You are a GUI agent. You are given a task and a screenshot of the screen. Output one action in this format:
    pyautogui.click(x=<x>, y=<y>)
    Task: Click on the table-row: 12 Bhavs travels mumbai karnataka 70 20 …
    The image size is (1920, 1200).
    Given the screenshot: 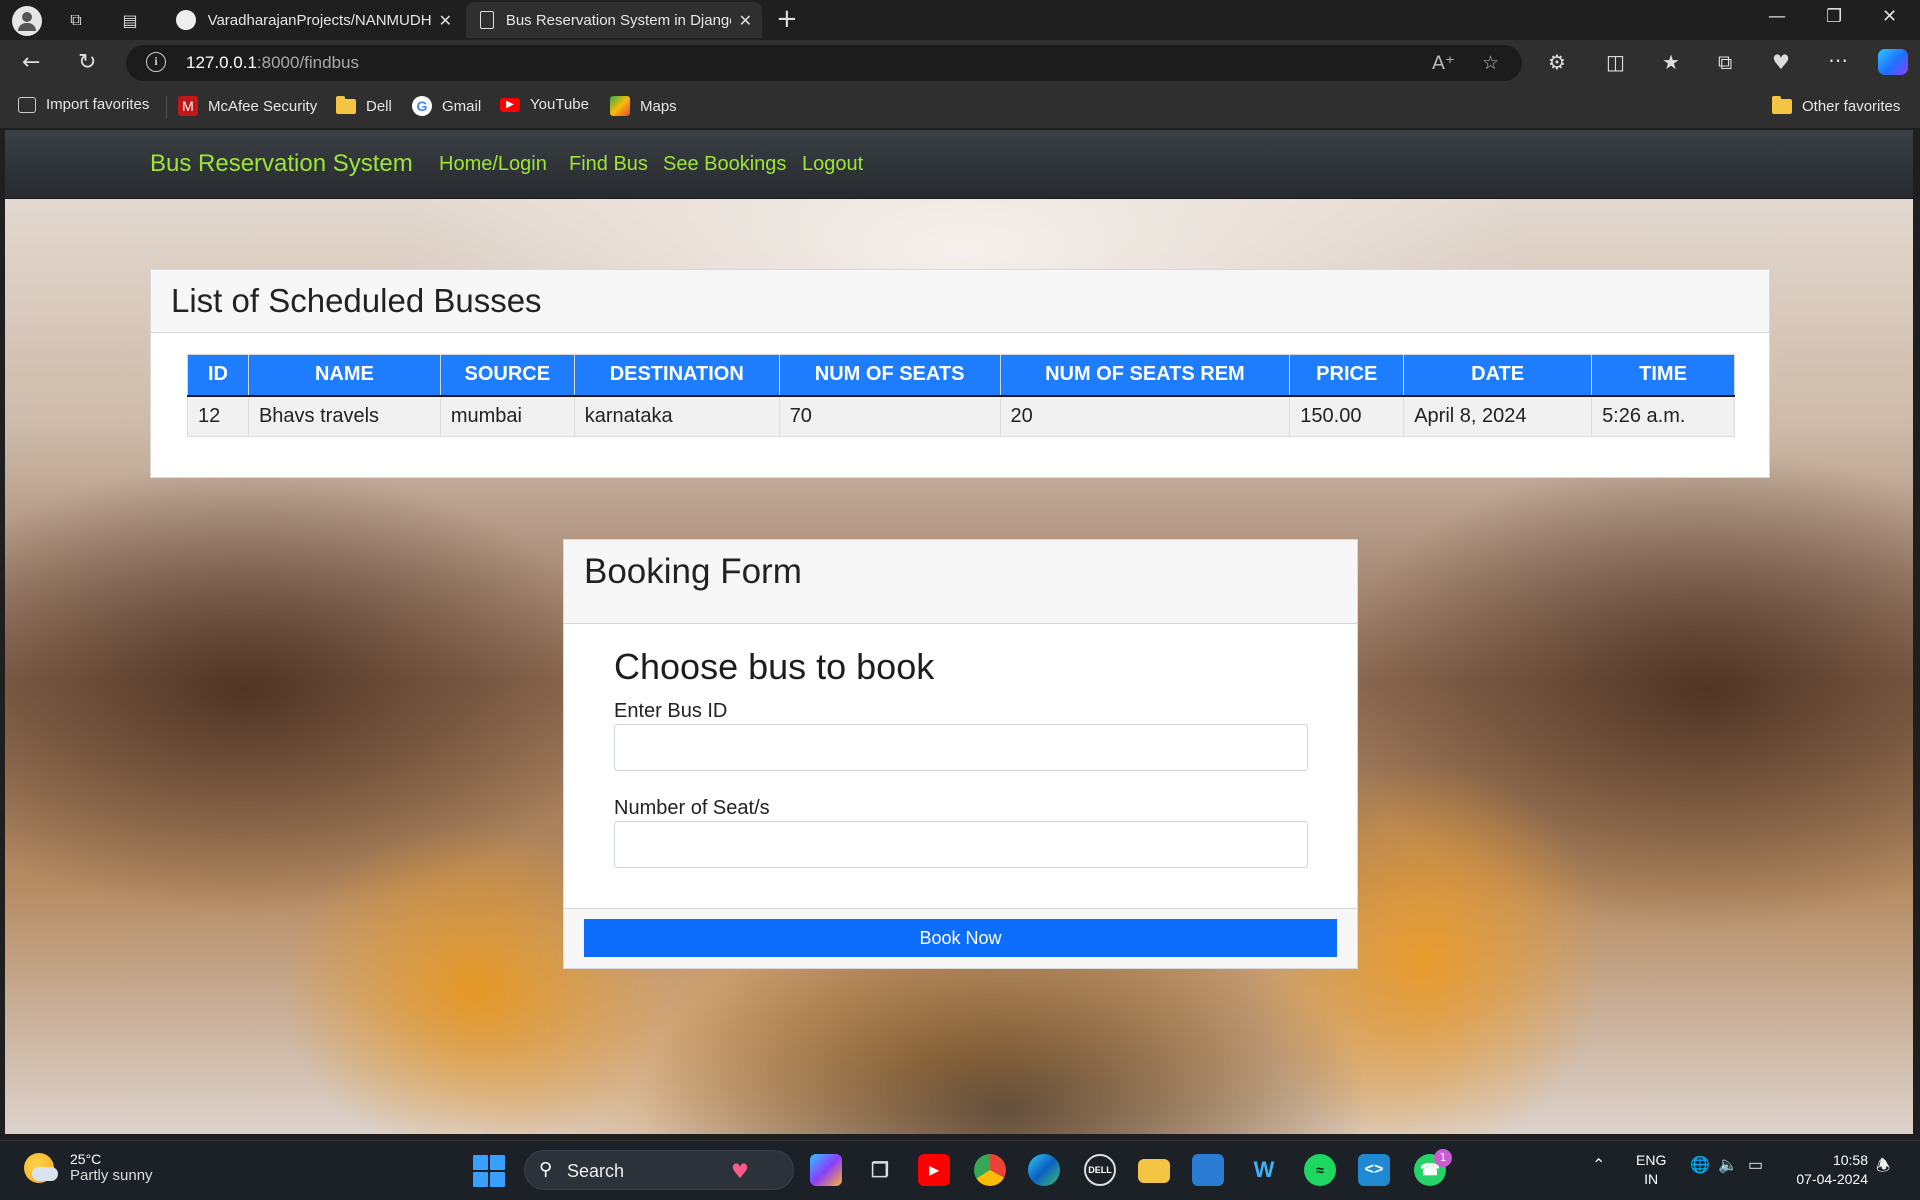 What is the action you would take?
    pyautogui.click(x=961, y=416)
    